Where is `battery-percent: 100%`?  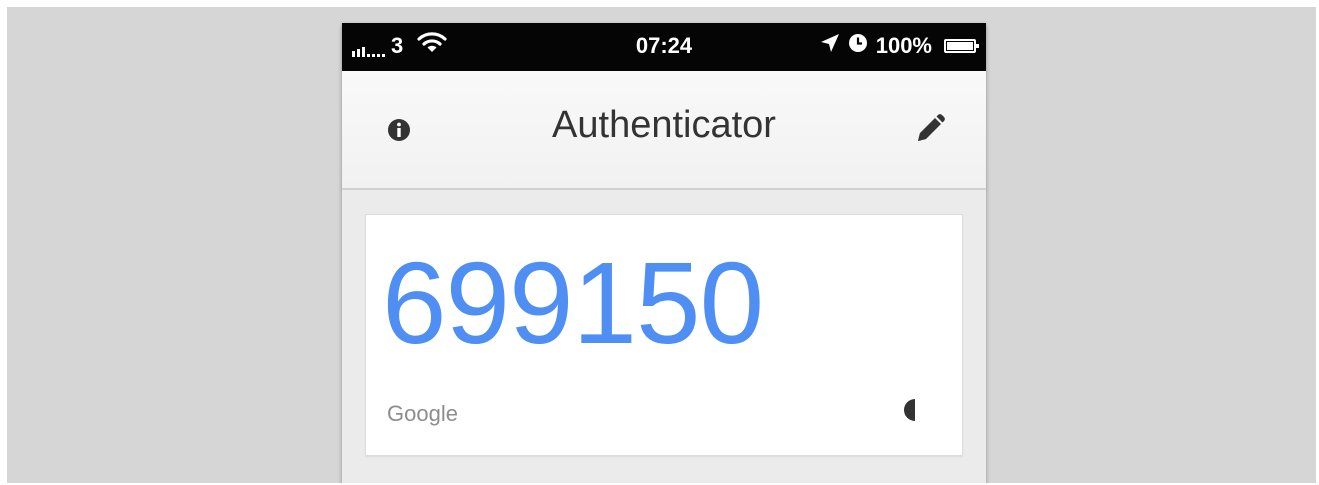 battery-percent: 100% is located at coordinates (903, 45).